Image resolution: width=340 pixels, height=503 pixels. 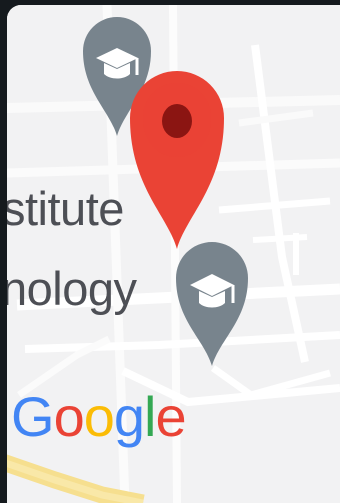 I want to click on place-label-line-1: stitute, so click(x=65, y=208).